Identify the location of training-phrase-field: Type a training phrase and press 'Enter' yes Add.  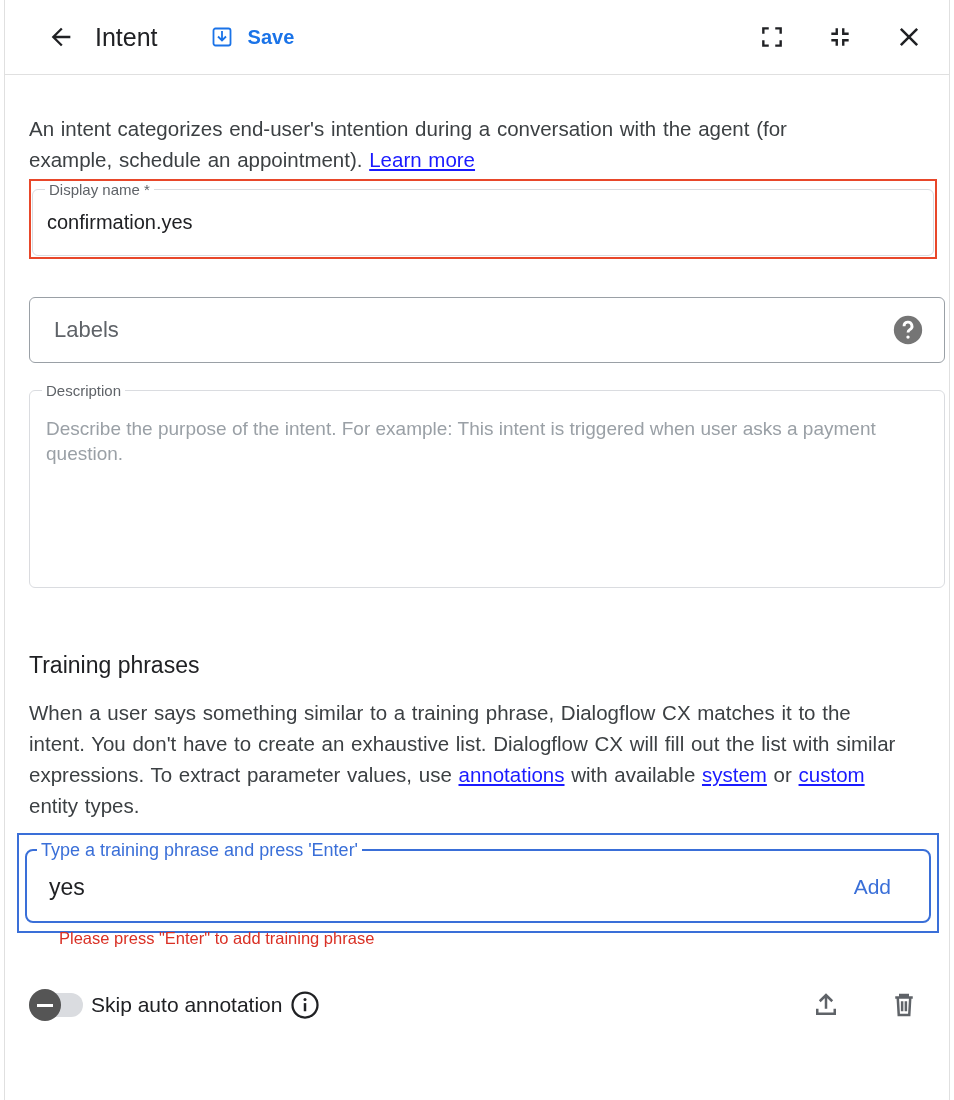
(478, 882).